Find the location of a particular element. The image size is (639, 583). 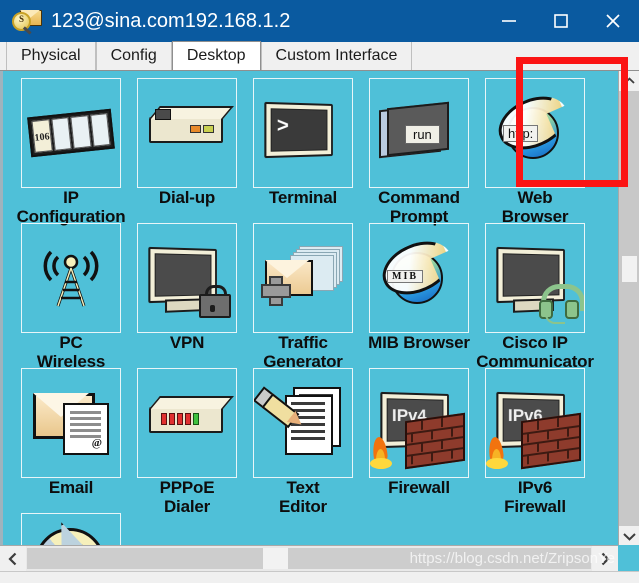

horizontal-scrollbar-thumb is located at coordinates (275, 558).